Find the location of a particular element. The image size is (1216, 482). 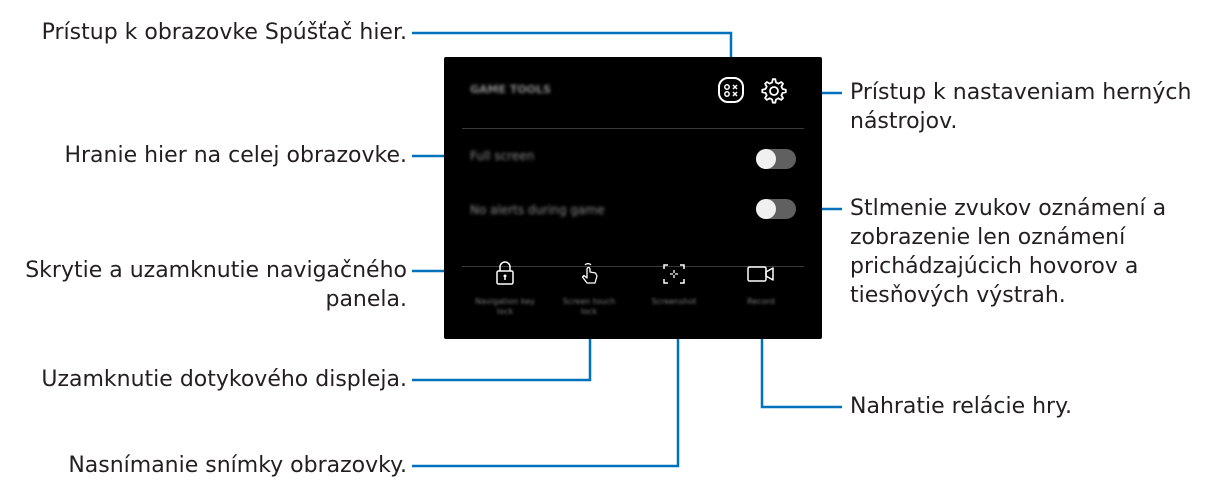

screenshot-icon is located at coordinates (674, 274).